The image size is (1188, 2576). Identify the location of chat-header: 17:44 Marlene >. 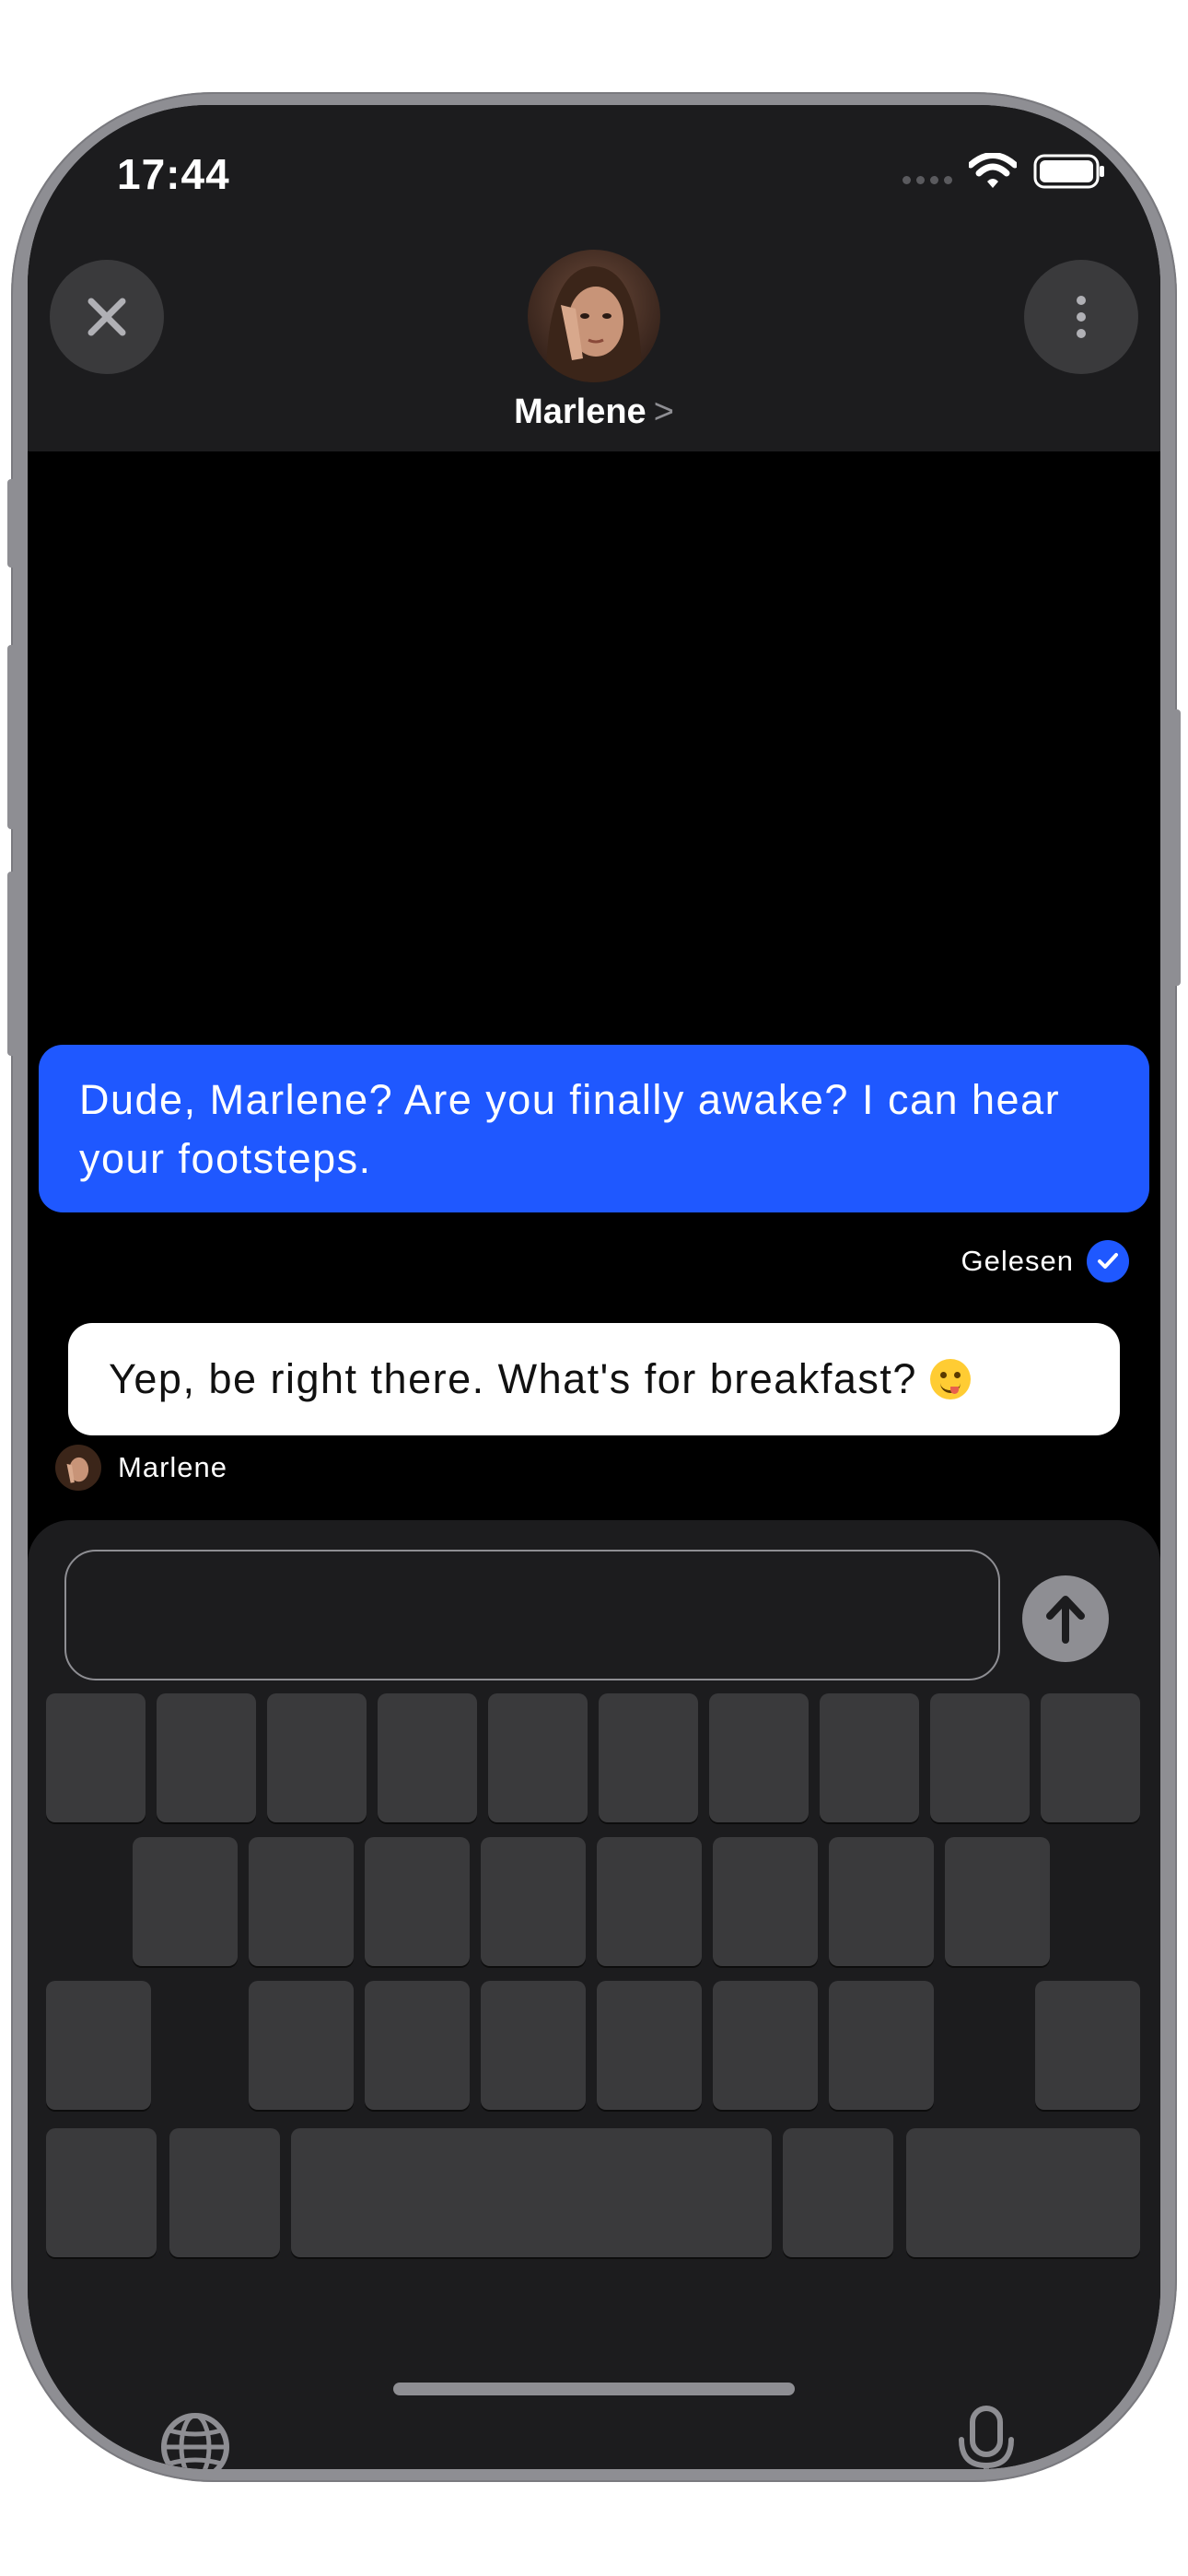
(594, 278).